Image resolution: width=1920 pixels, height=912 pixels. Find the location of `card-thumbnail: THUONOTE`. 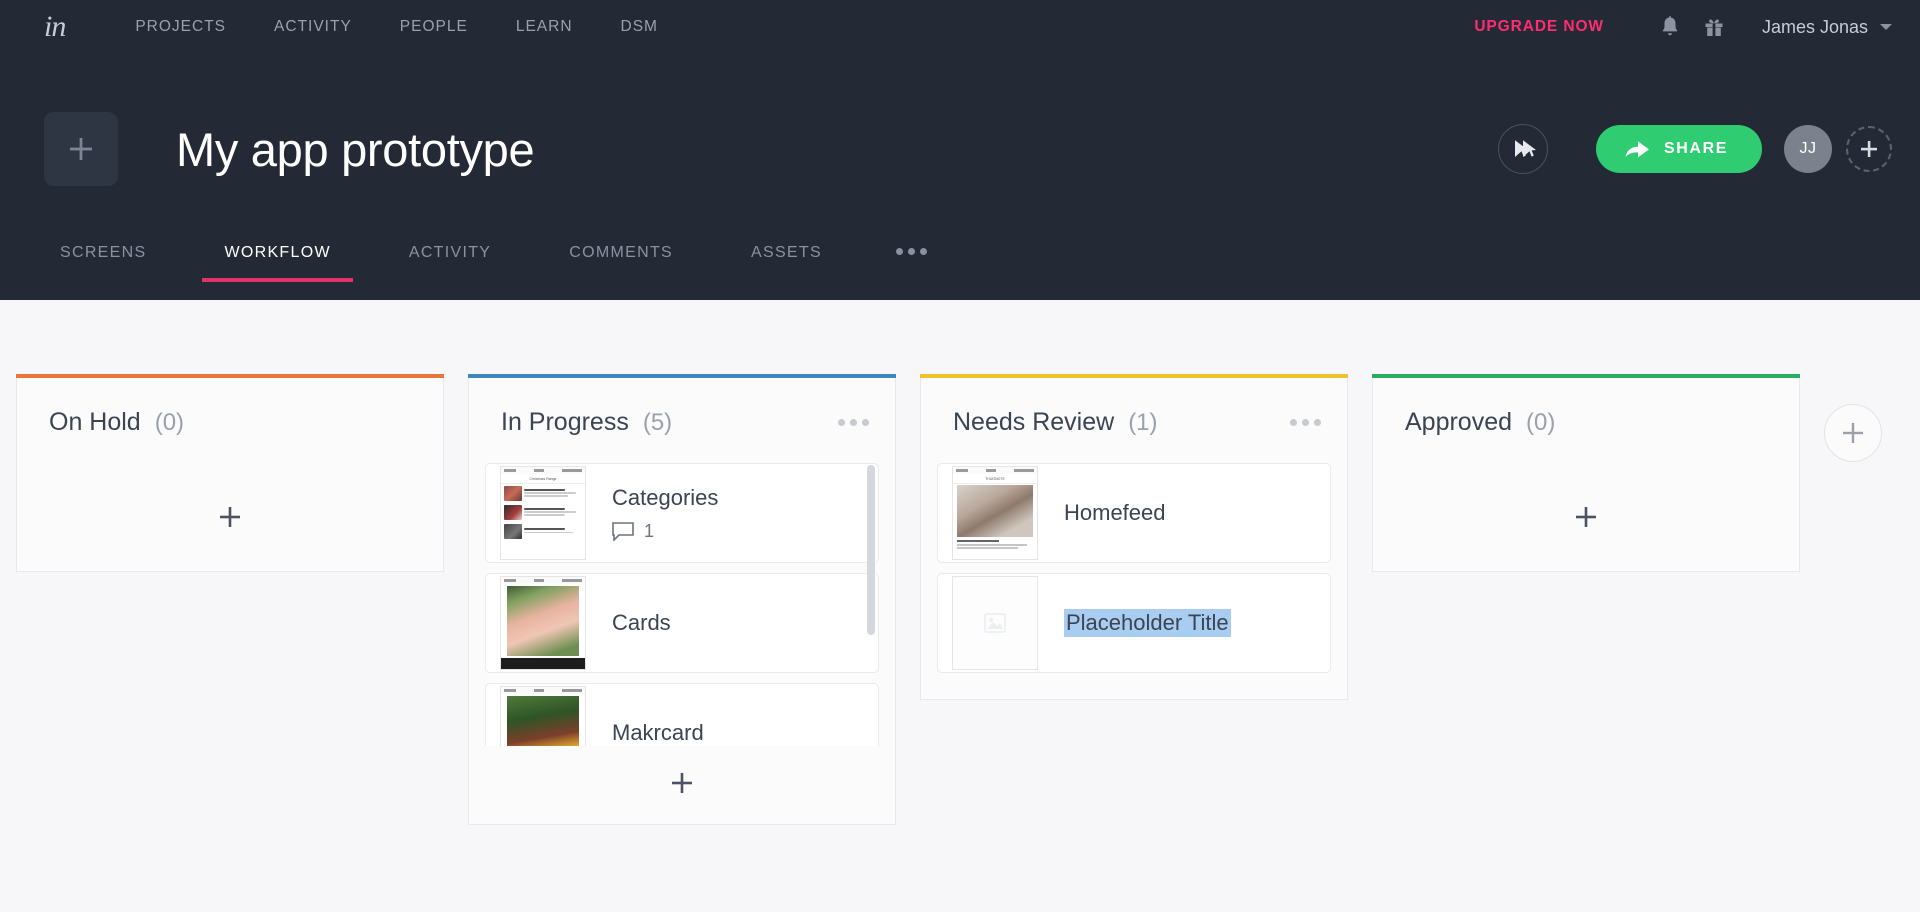

card-thumbnail: THUONOTE is located at coordinates (995, 513).